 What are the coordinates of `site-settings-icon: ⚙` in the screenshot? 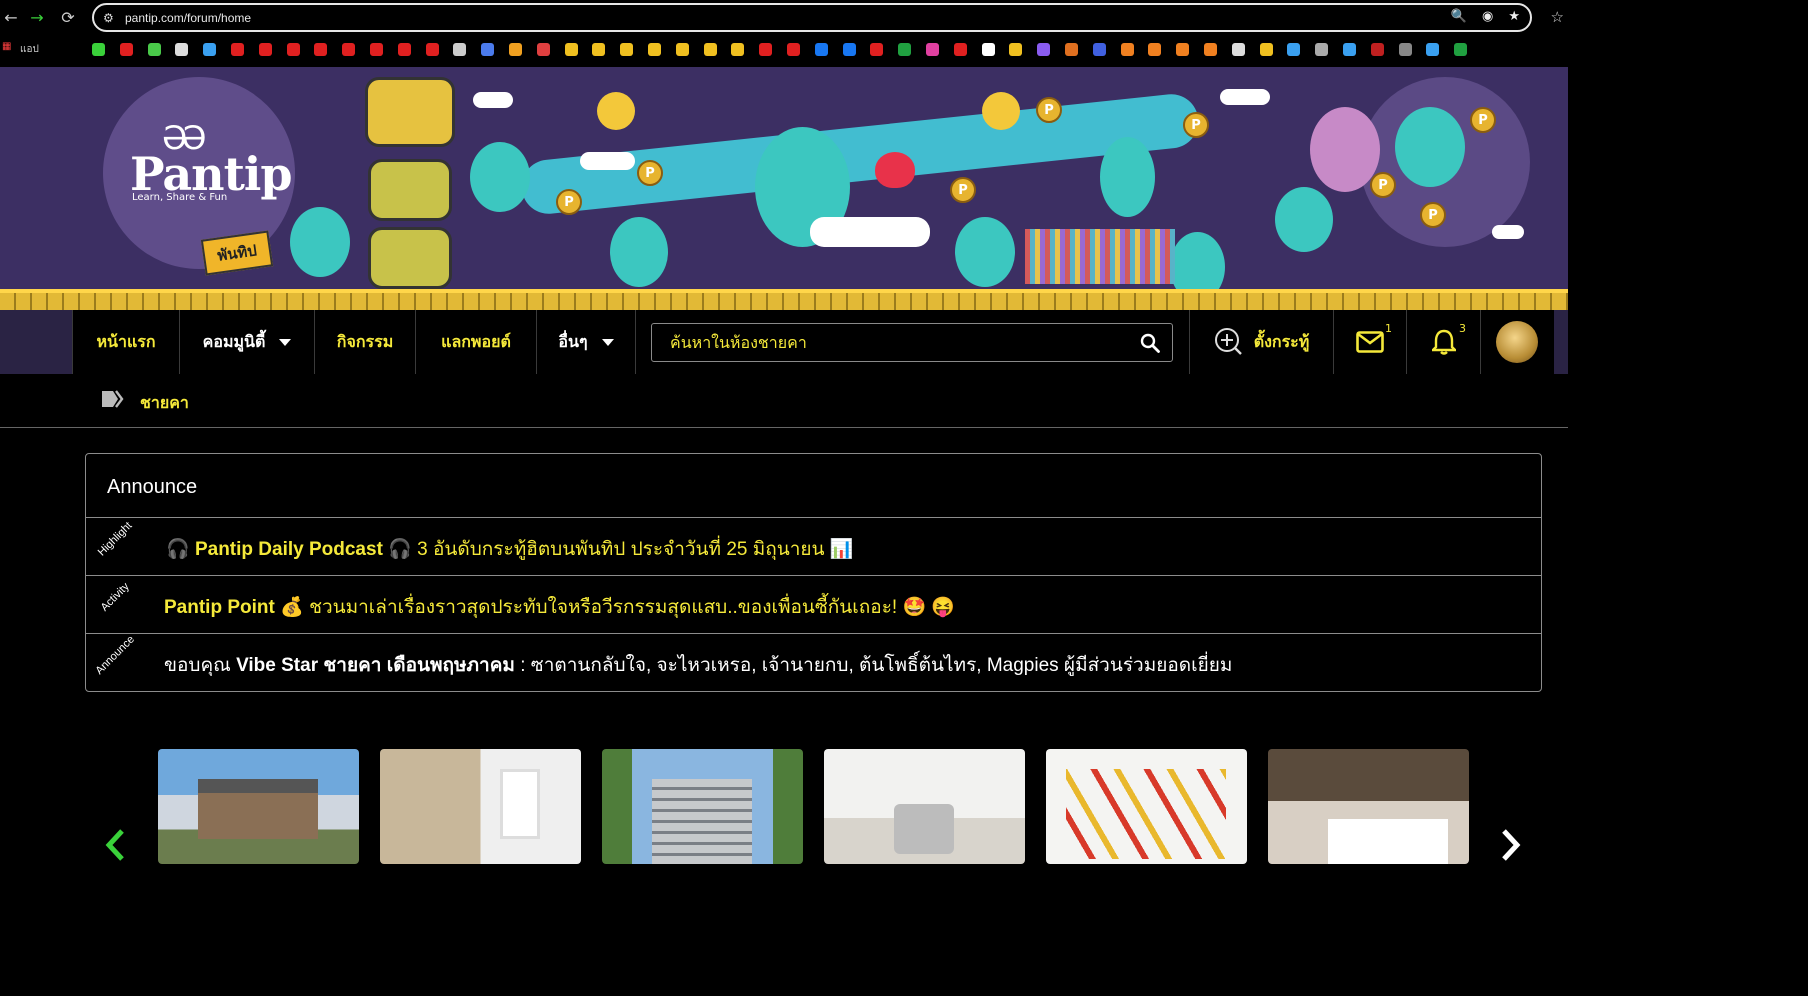 It's located at (111, 18).